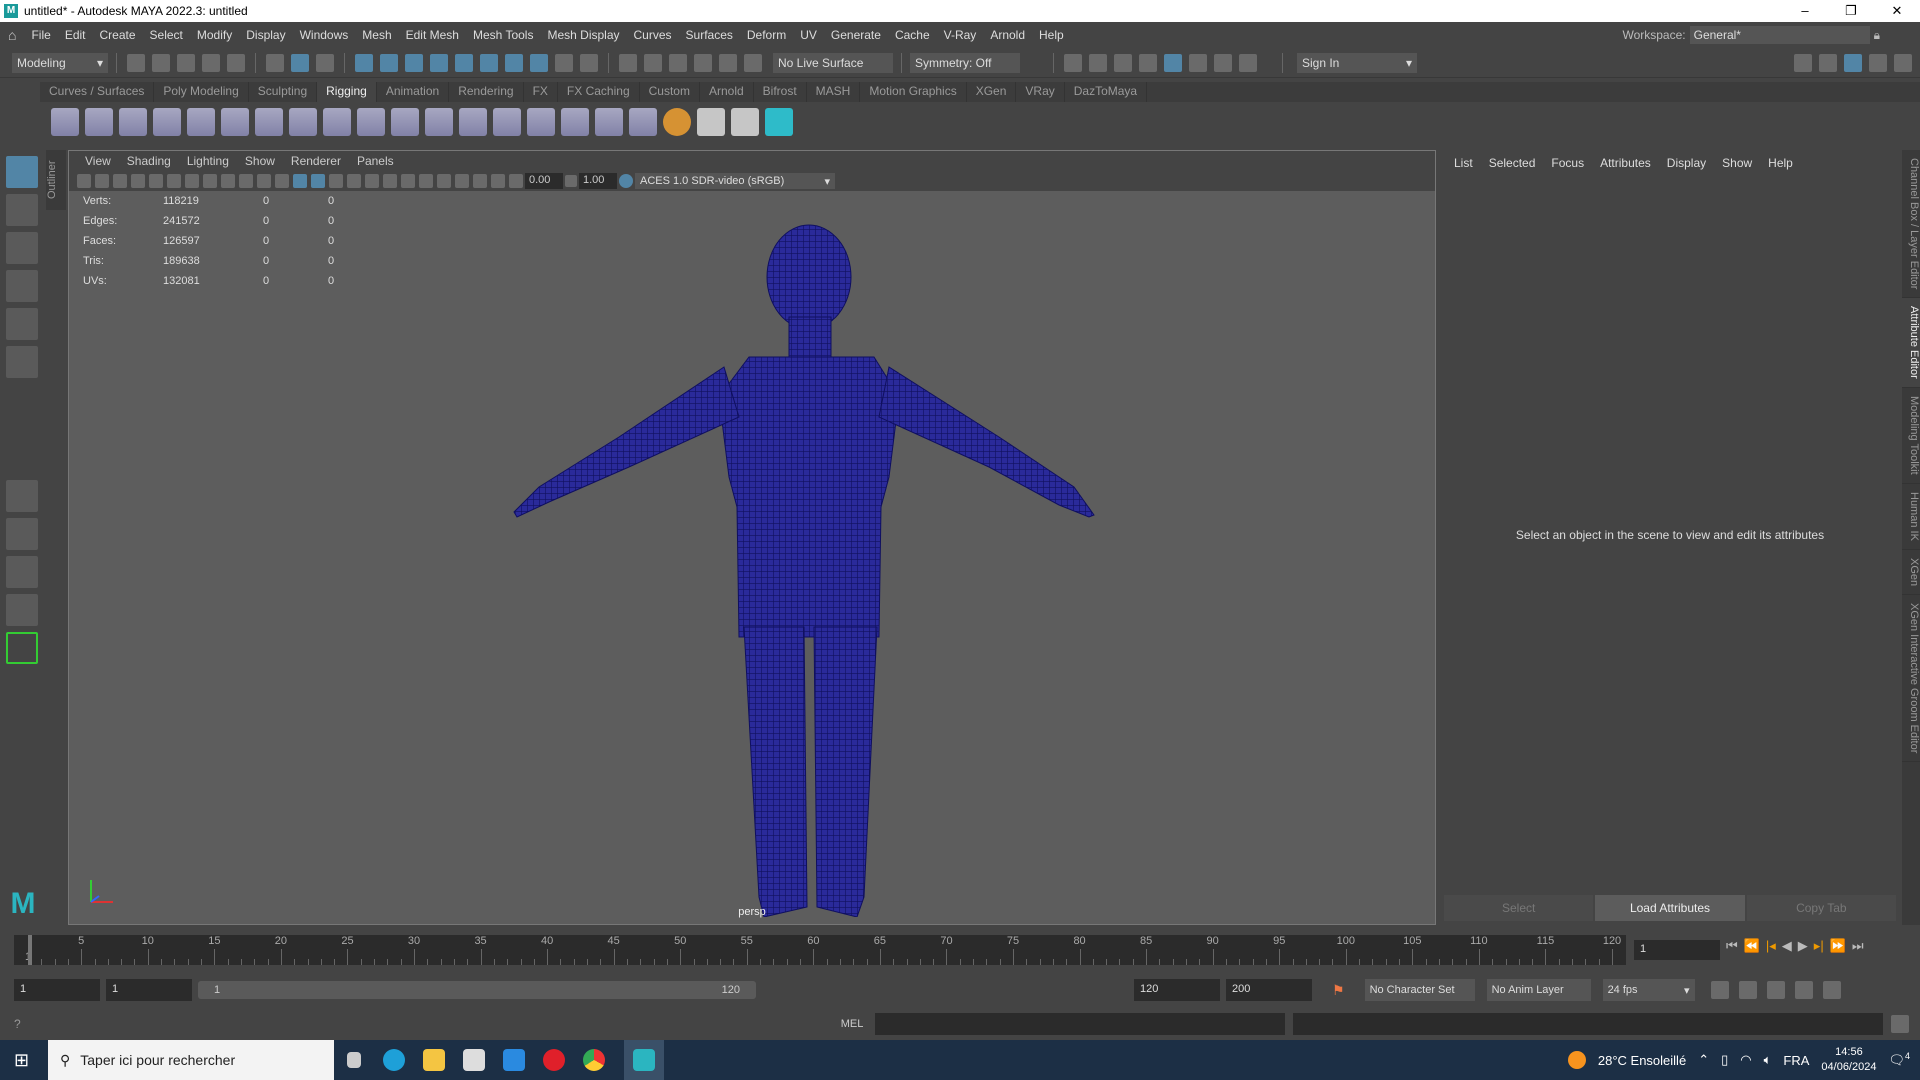  I want to click on paint-select-tool-icon, so click(22, 248).